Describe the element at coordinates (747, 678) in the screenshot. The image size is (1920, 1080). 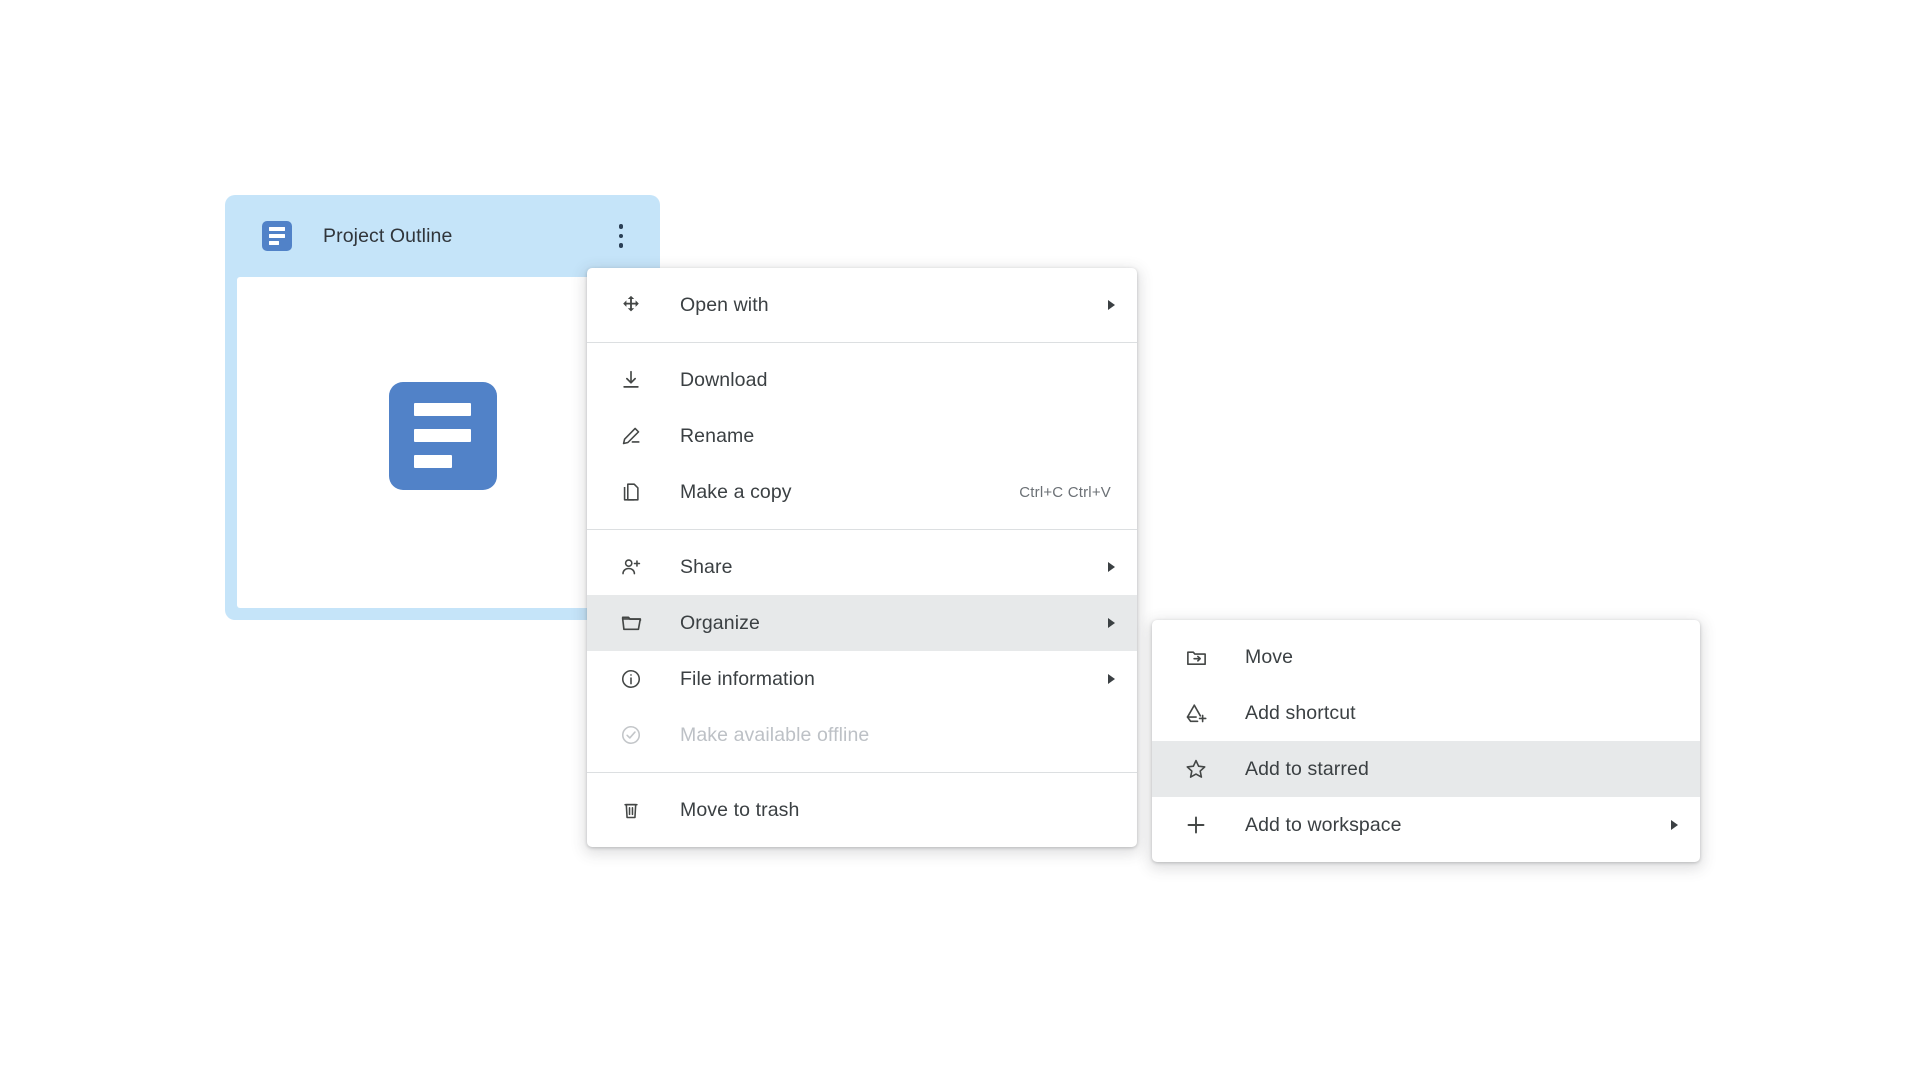
I see `menu-item-label: File information` at that location.